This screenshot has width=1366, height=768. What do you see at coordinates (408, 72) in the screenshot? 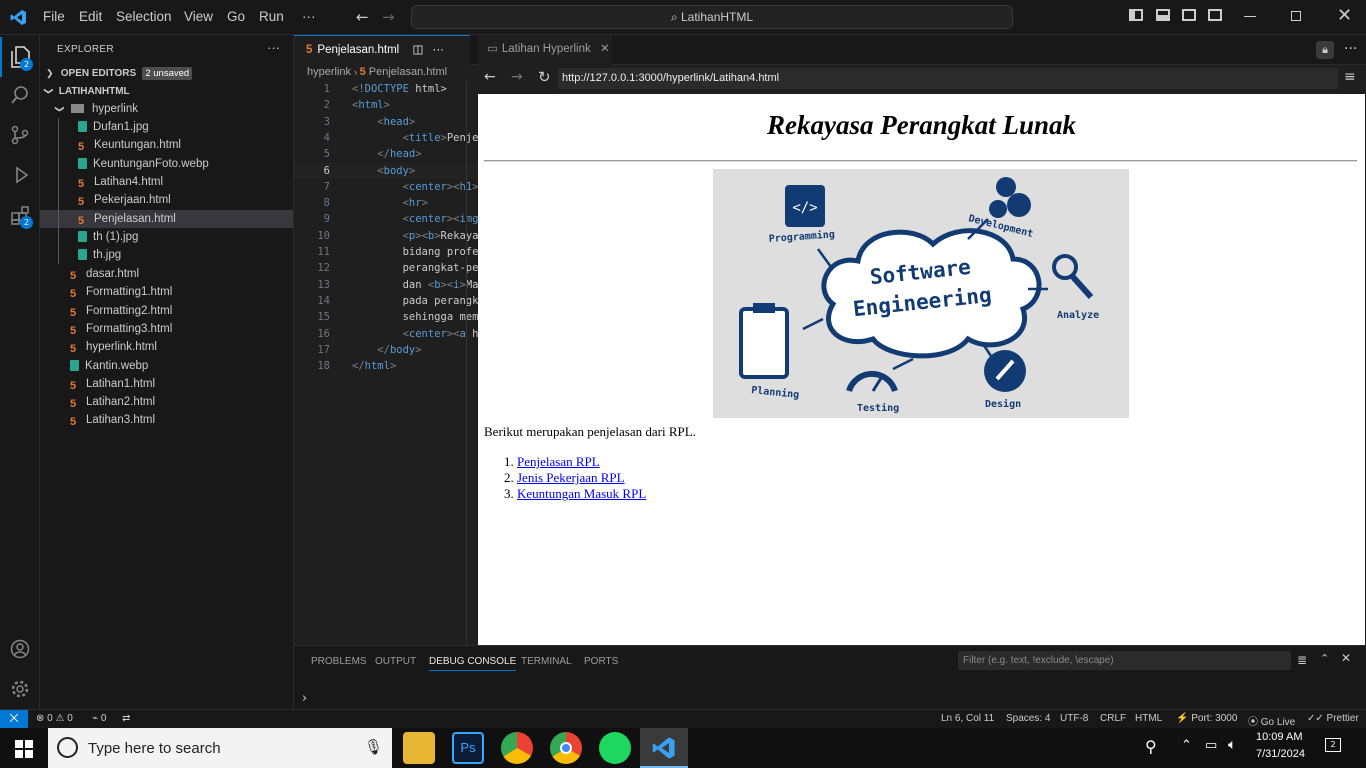
I see `breadcrumb-file: Penjelasan.html` at bounding box center [408, 72].